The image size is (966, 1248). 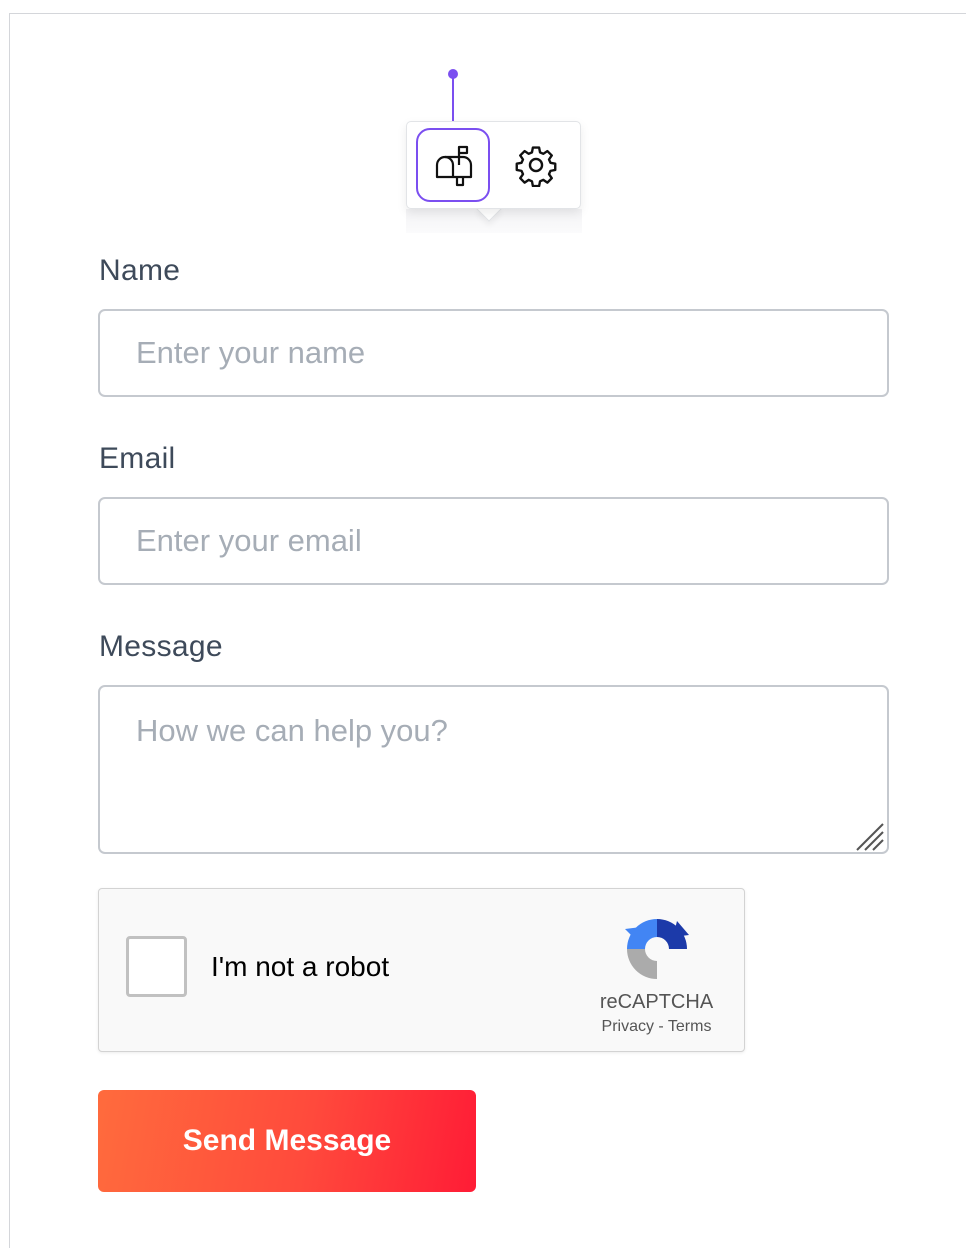 I want to click on message-textarea, so click(x=493, y=769).